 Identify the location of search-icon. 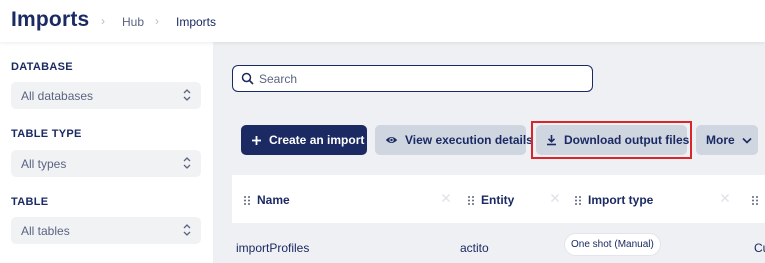
(247, 78).